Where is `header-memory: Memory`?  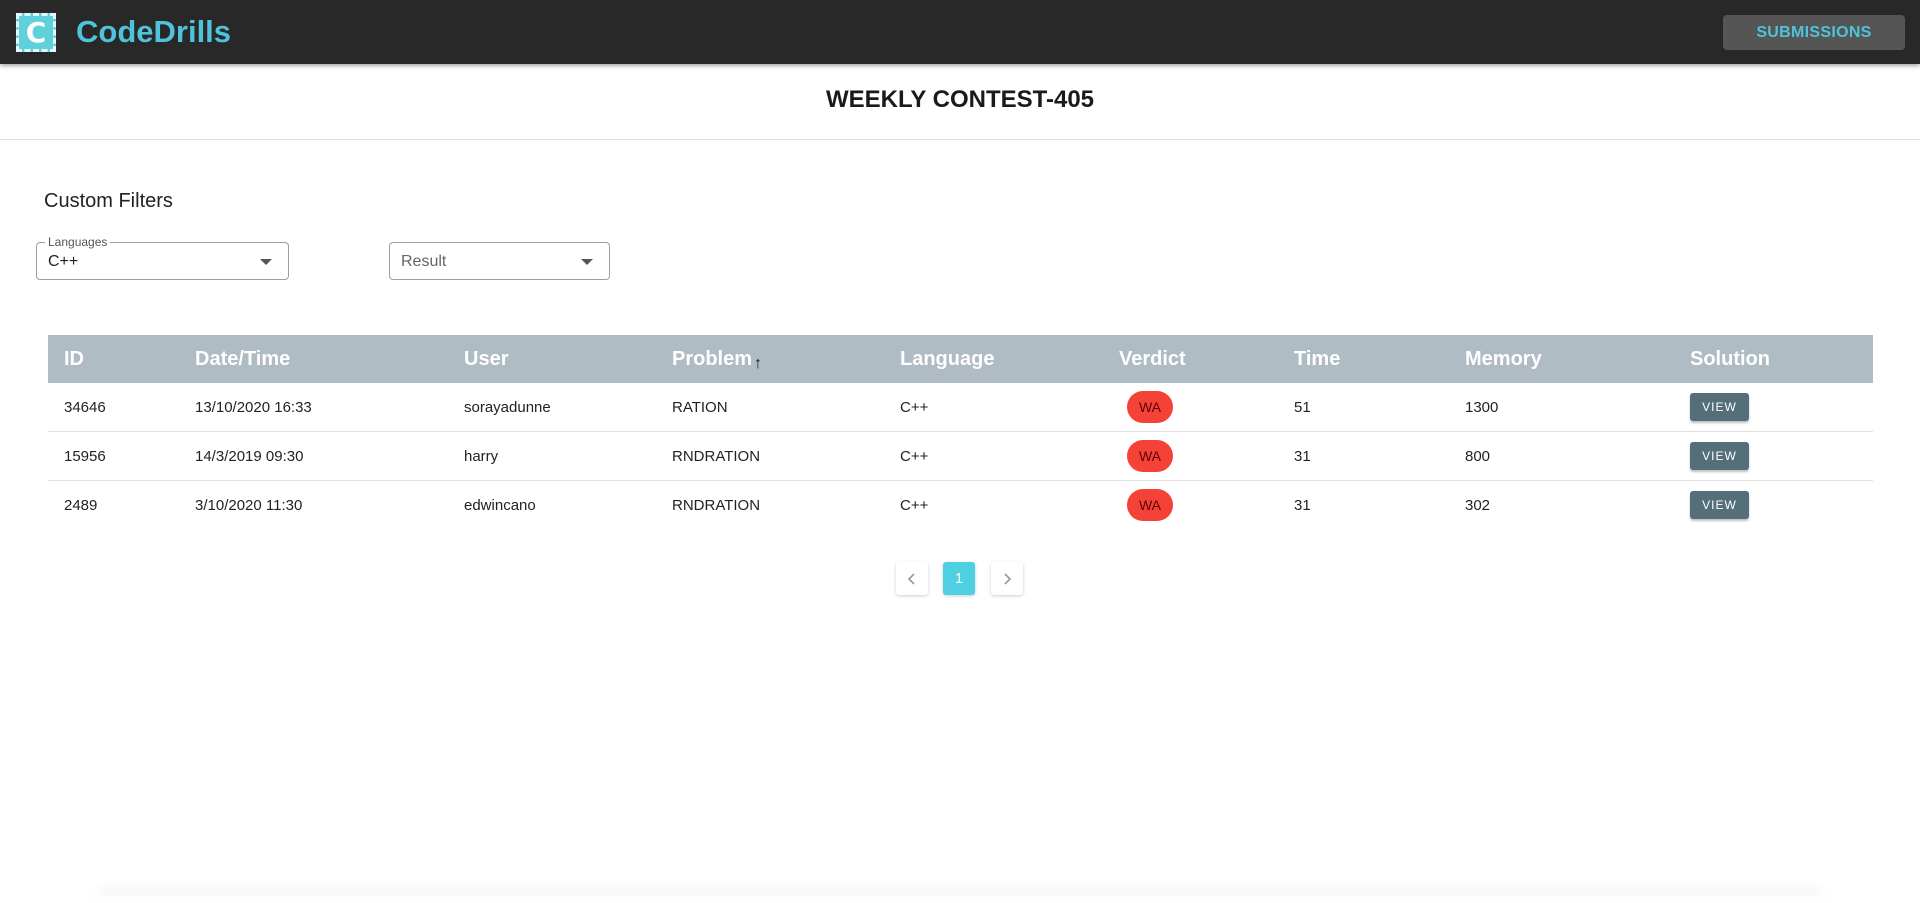 header-memory: Memory is located at coordinates (1503, 359).